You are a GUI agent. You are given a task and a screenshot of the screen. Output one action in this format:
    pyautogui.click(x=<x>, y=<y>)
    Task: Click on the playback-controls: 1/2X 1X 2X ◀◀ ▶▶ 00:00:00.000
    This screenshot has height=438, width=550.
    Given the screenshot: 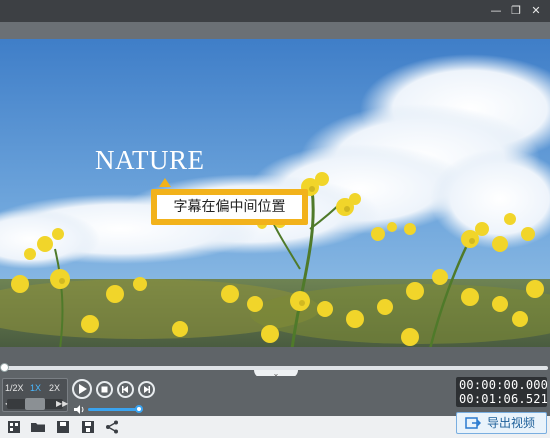 What is the action you would take?
    pyautogui.click(x=275, y=396)
    